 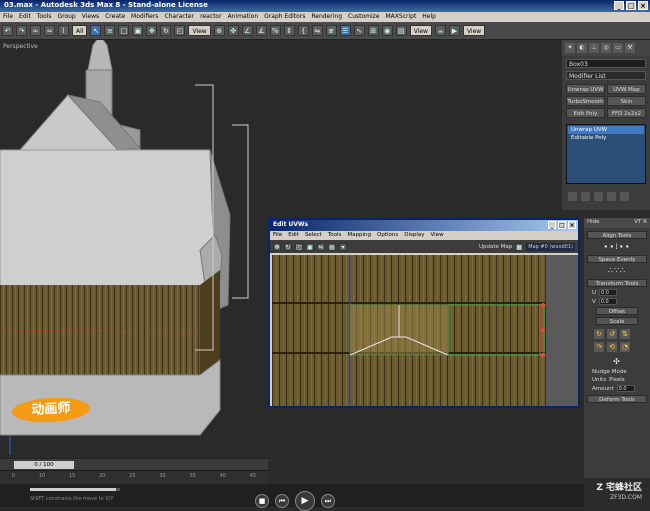 I want to click on menu-rendering: Rendering, so click(x=326, y=17).